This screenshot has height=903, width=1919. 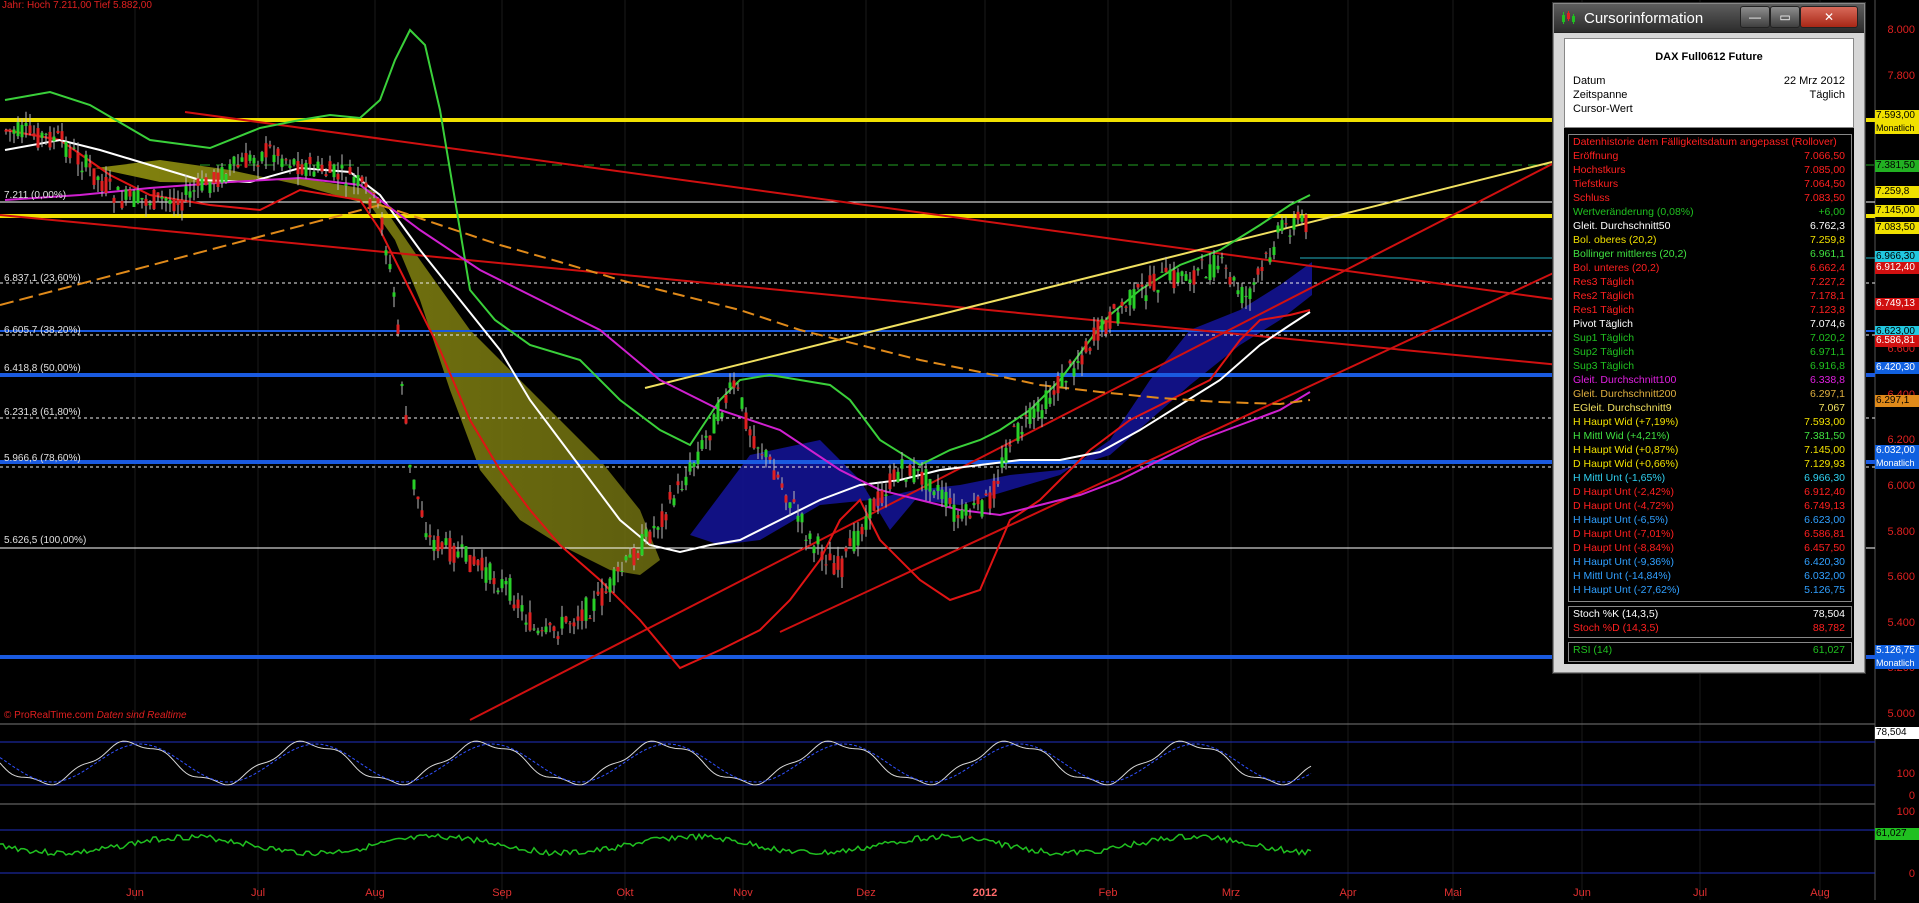 What do you see at coordinates (1827, 240) in the screenshot?
I see `indicator-value: 7.259,8` at bounding box center [1827, 240].